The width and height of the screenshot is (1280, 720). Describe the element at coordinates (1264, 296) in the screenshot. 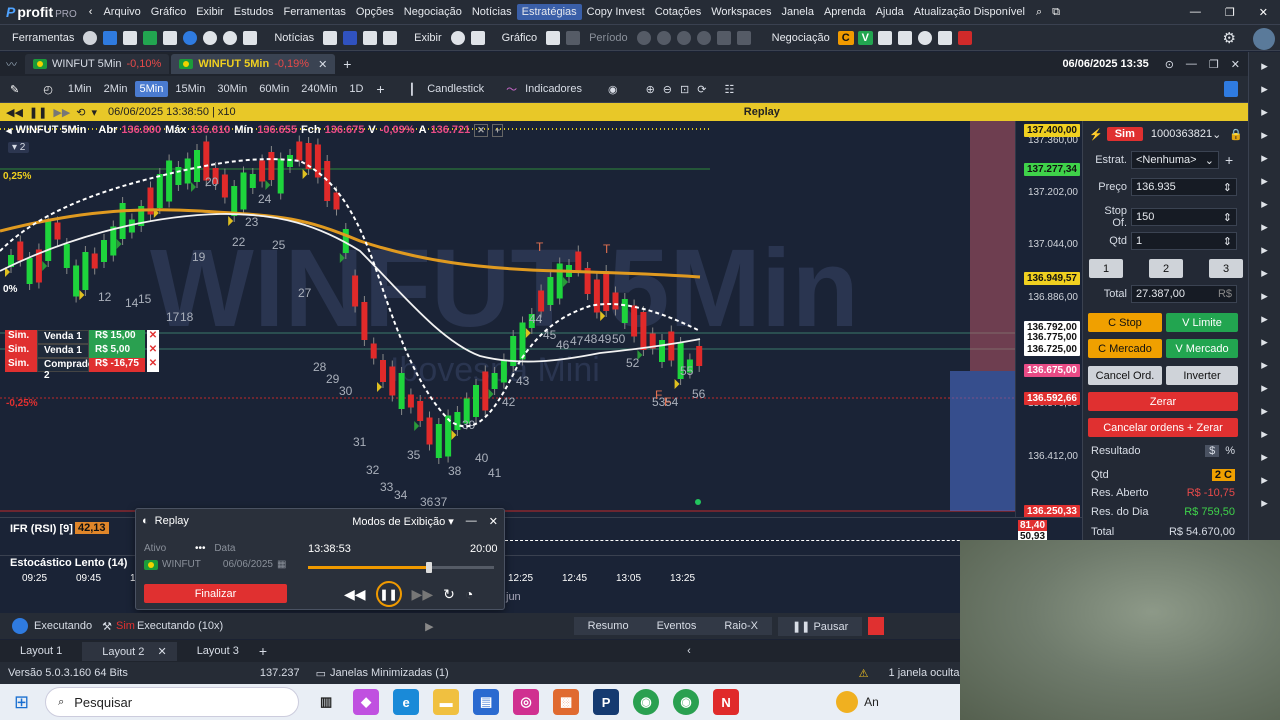

I see `ray-icon: ▸` at that location.